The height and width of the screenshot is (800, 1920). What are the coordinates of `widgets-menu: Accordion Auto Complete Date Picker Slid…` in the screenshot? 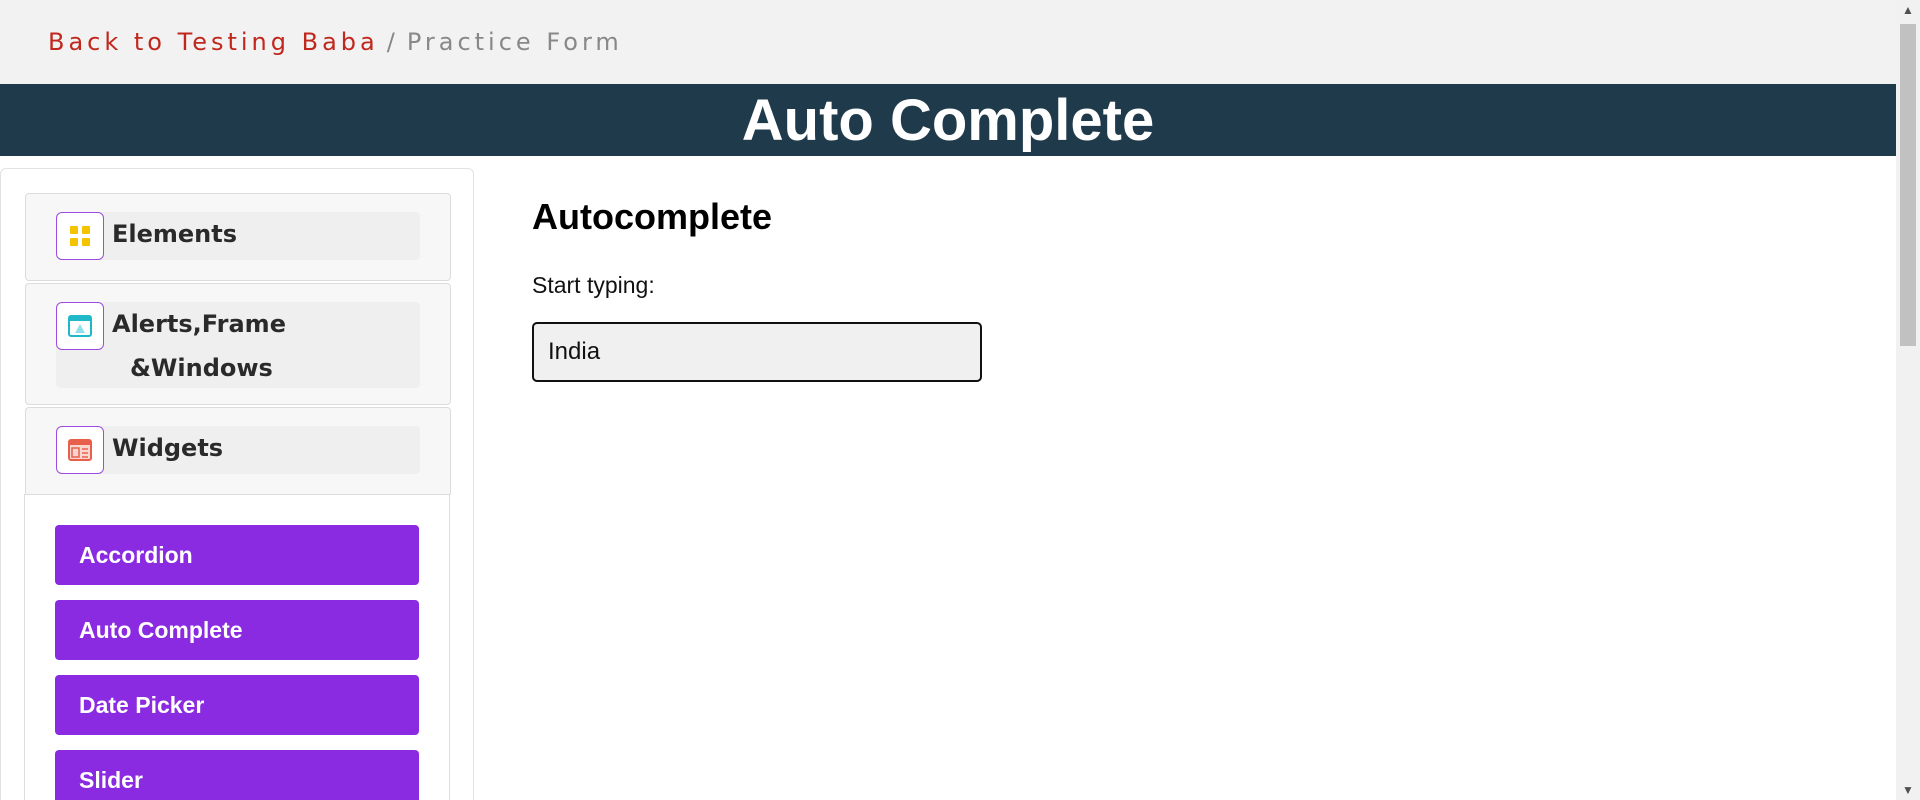 It's located at (237, 647).